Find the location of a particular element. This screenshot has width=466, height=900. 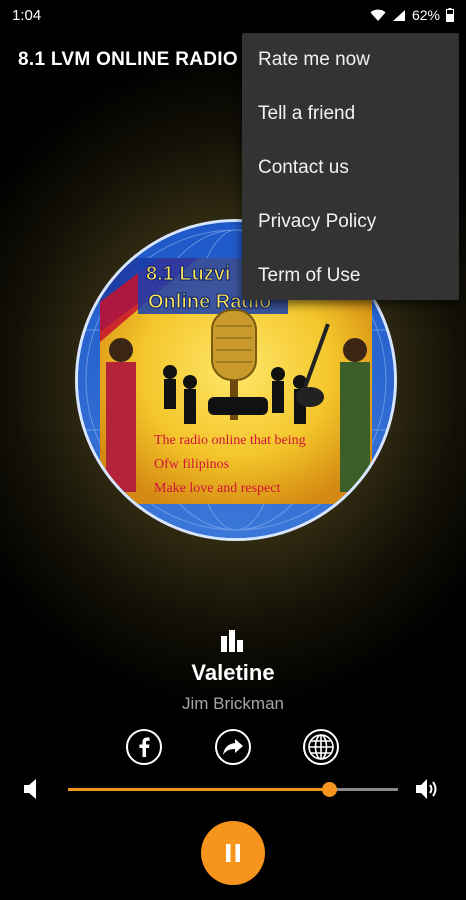

pause-icon is located at coordinates (233, 853).